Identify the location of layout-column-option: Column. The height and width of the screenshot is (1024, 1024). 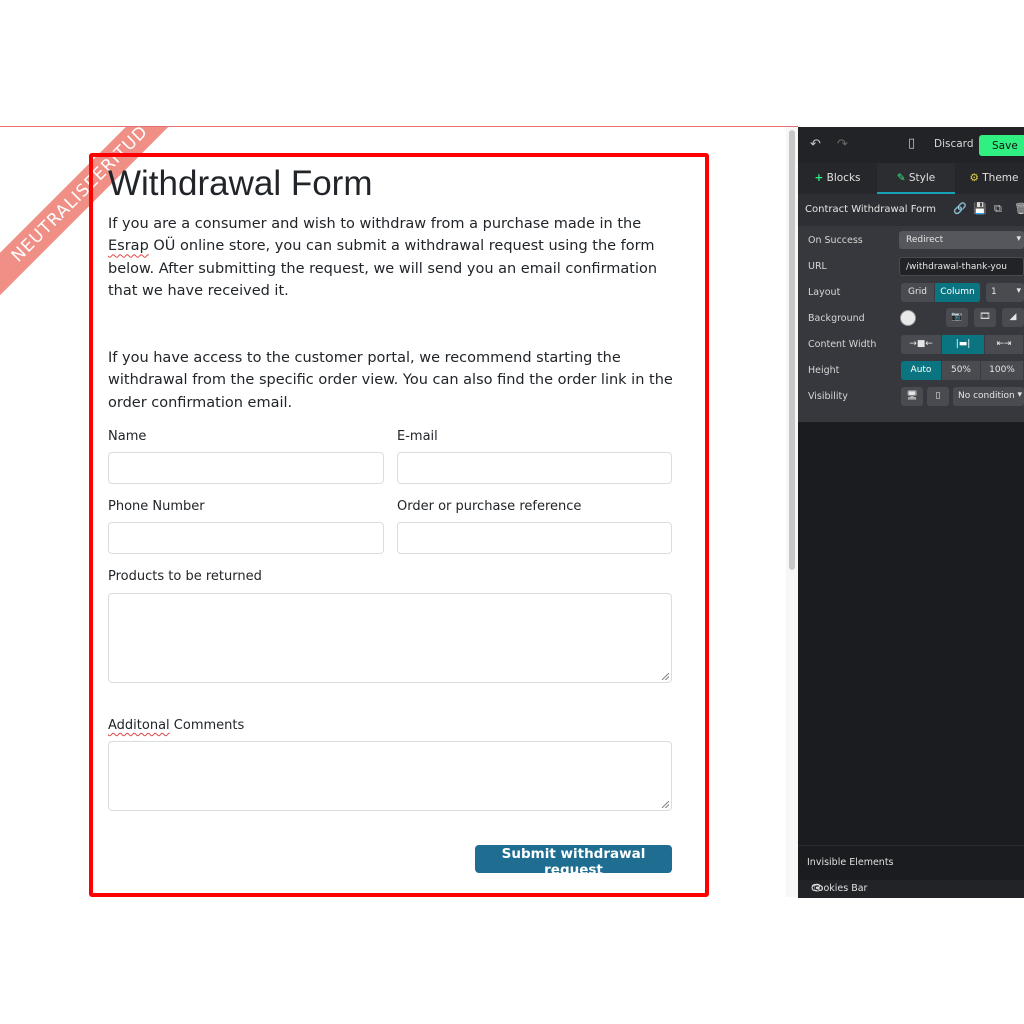
(958, 292).